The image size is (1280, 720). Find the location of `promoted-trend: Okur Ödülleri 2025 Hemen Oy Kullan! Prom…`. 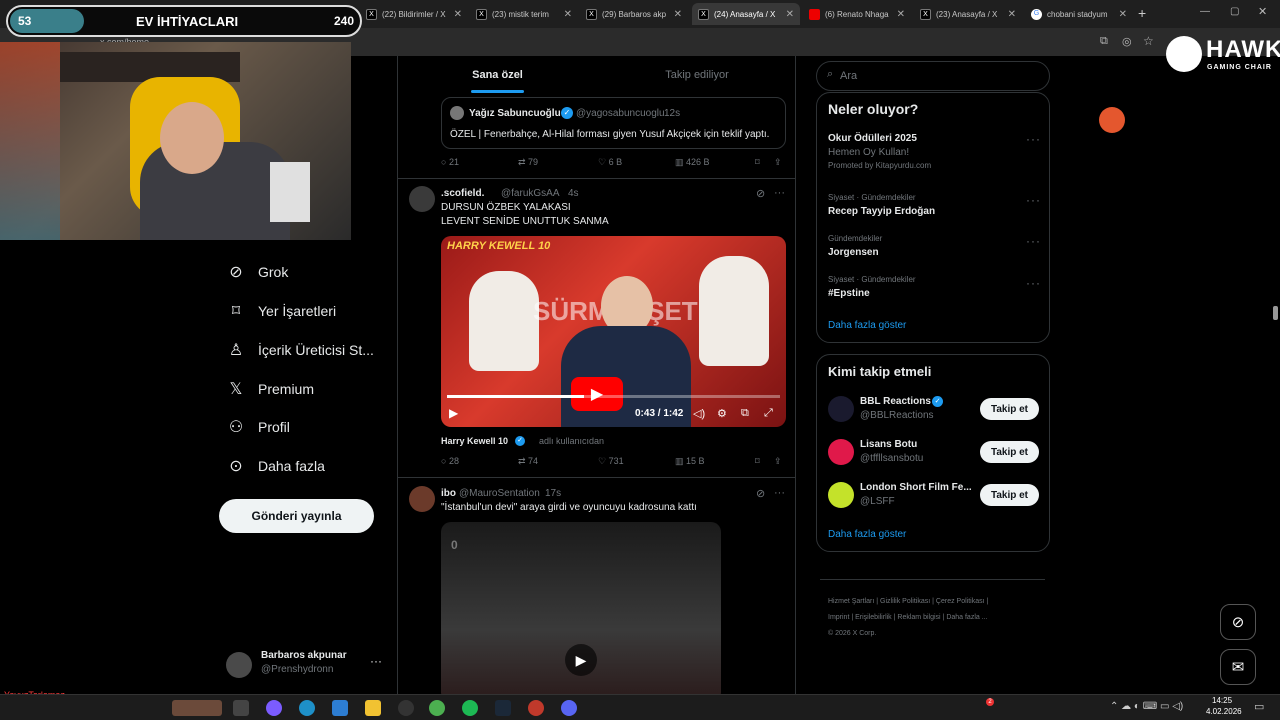

promoted-trend: Okur Ödülleri 2025 Hemen Oy Kullan! Prom… is located at coordinates (879, 151).